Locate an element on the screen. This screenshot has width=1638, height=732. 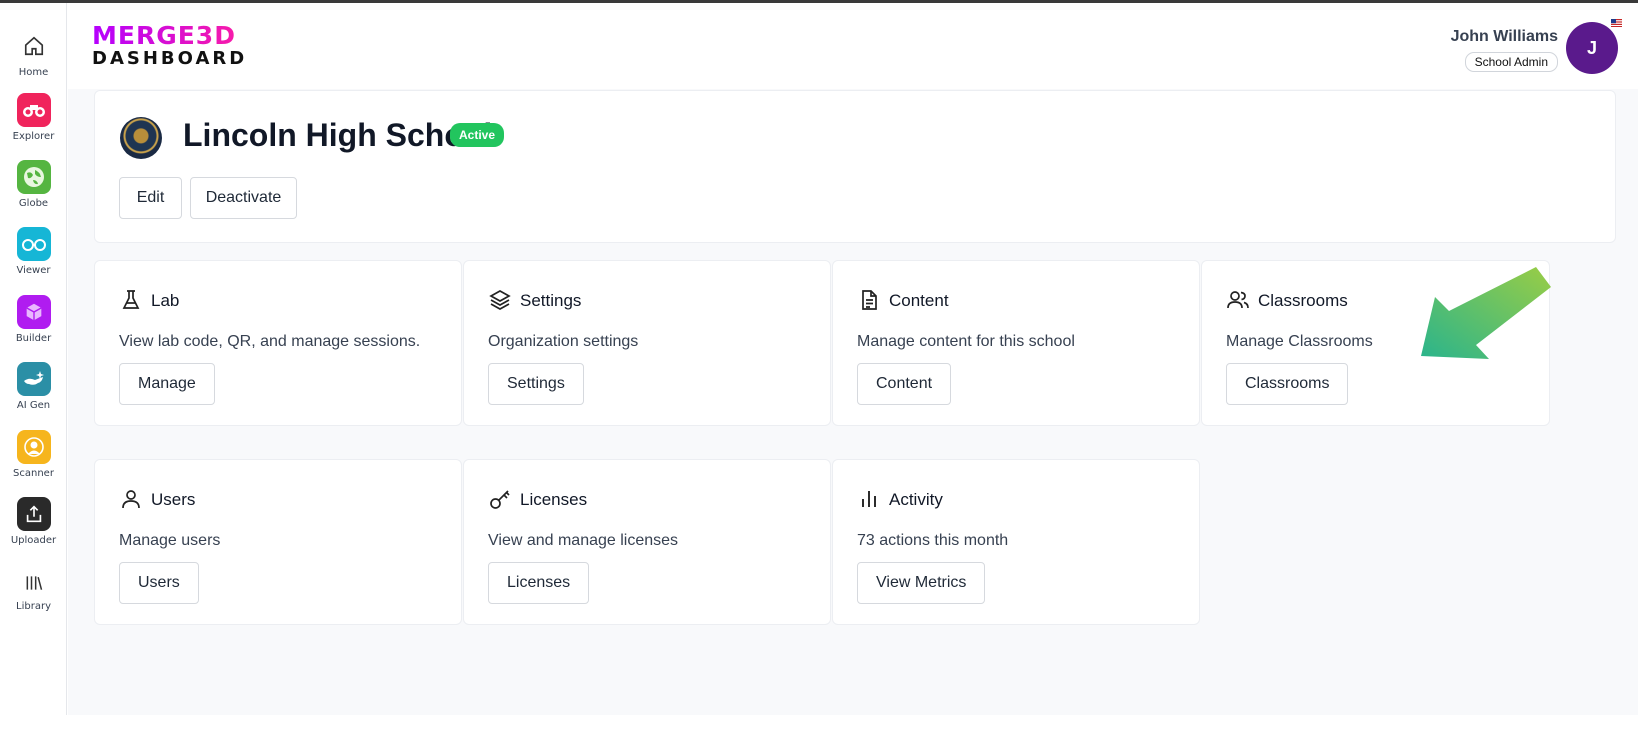
sidebar-item-label: Home is located at coordinates (33, 72).